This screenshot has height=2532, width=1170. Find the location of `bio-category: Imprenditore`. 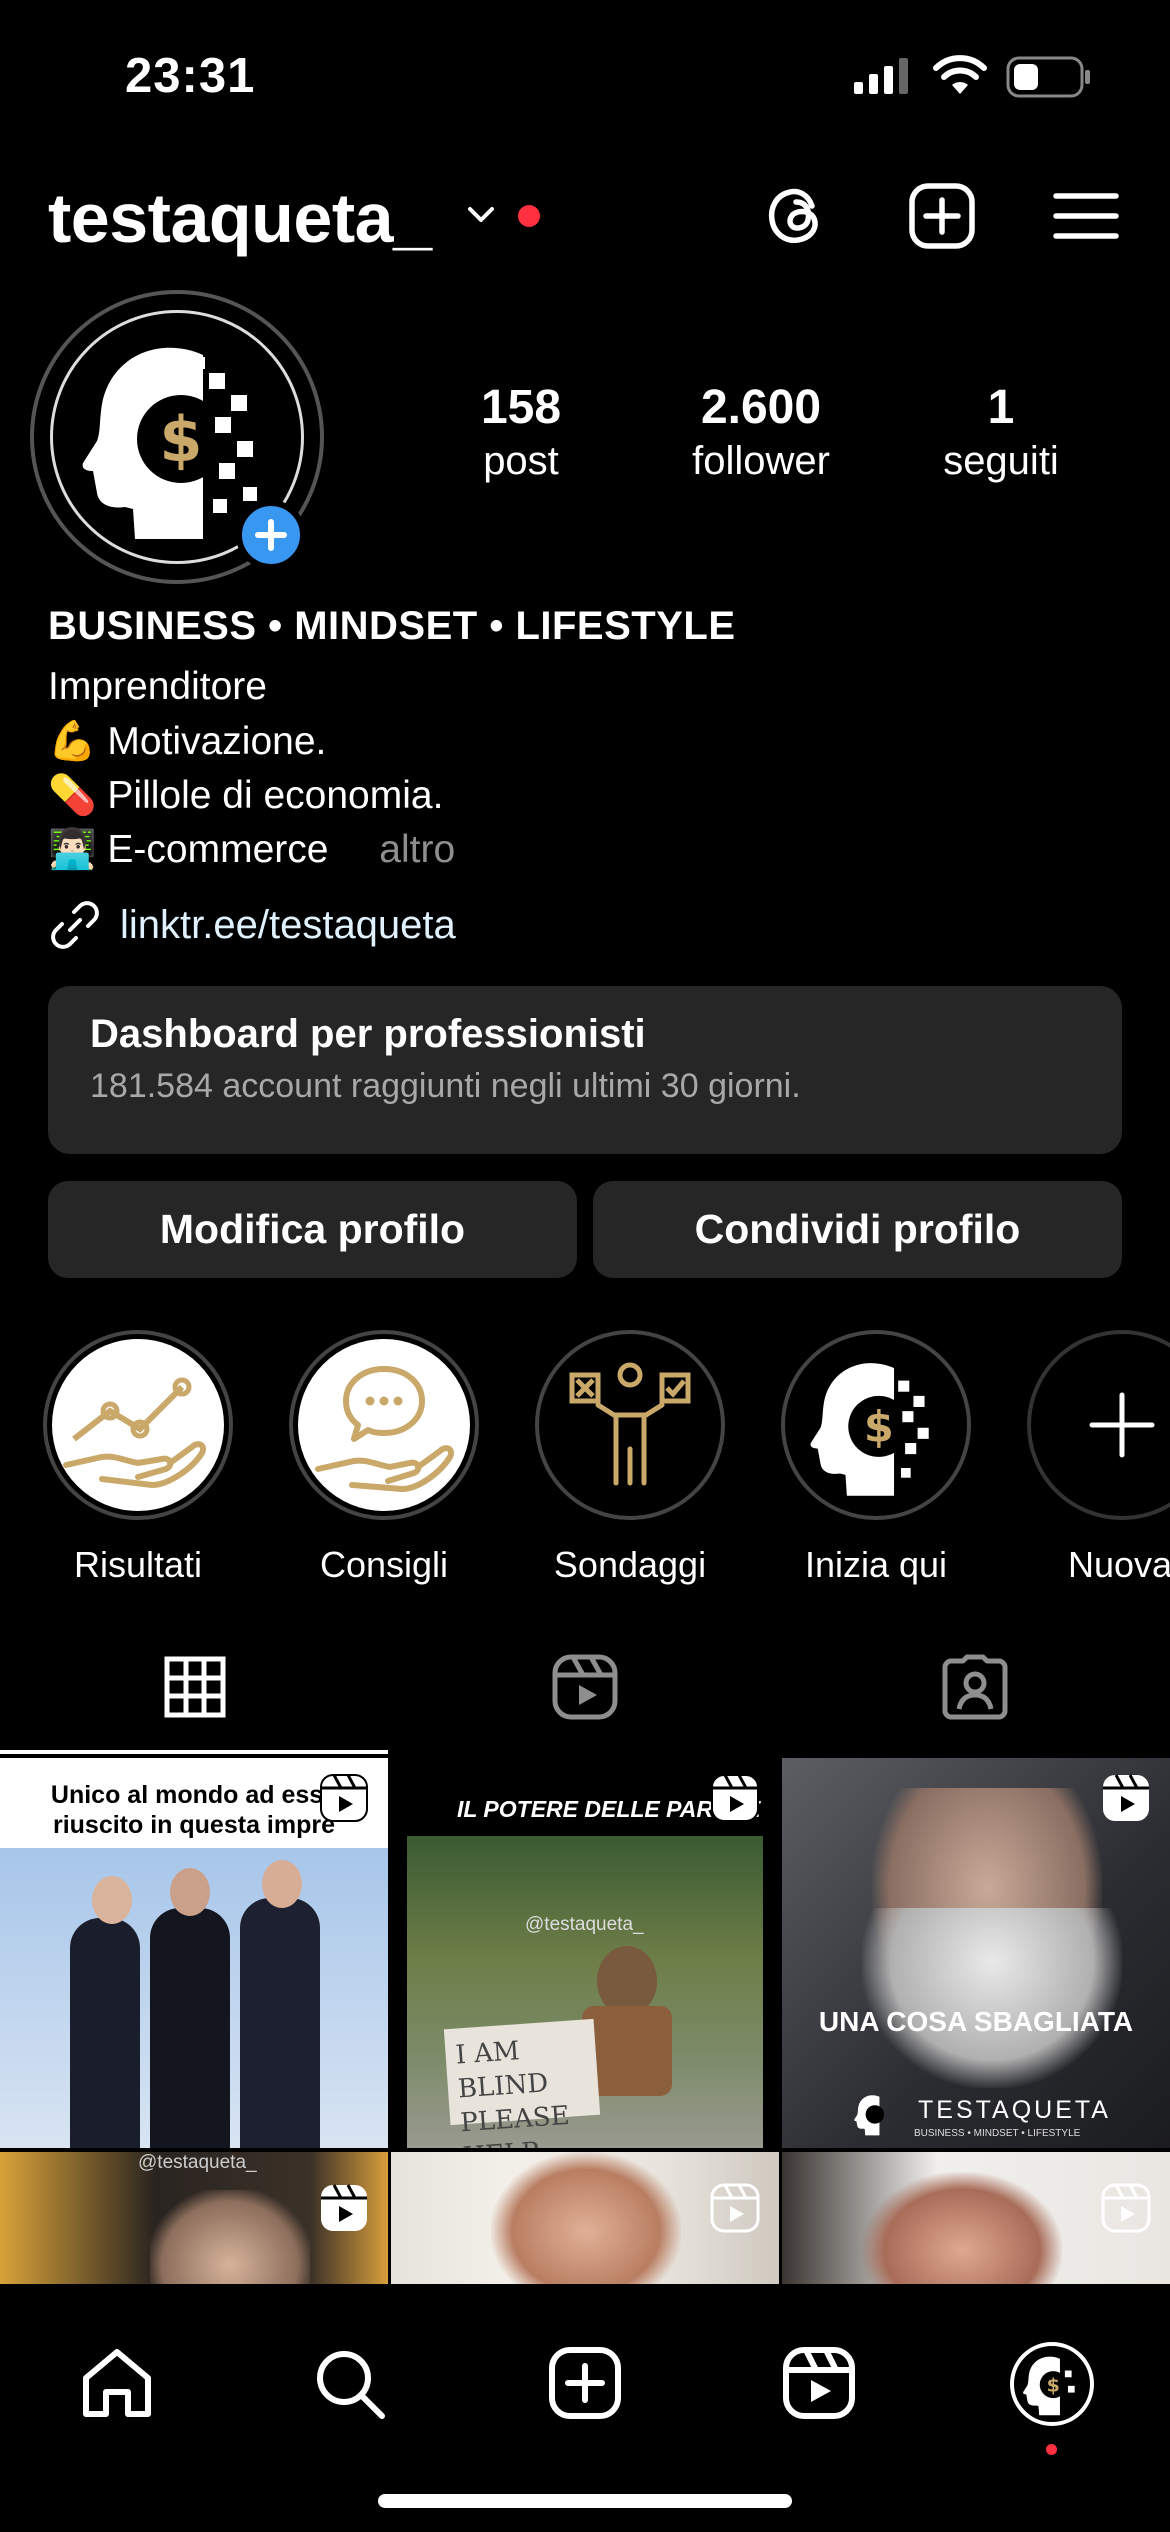

bio-category: Imprenditore is located at coordinates (157, 686).